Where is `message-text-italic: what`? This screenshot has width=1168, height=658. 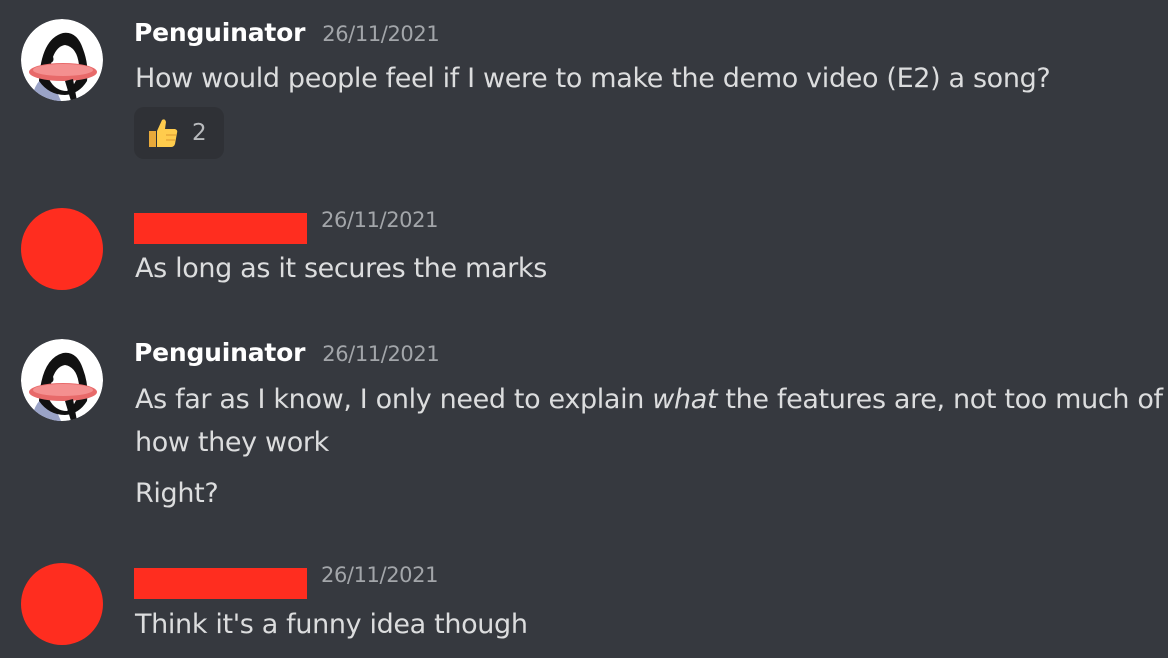
message-text-italic: what is located at coordinates (685, 399).